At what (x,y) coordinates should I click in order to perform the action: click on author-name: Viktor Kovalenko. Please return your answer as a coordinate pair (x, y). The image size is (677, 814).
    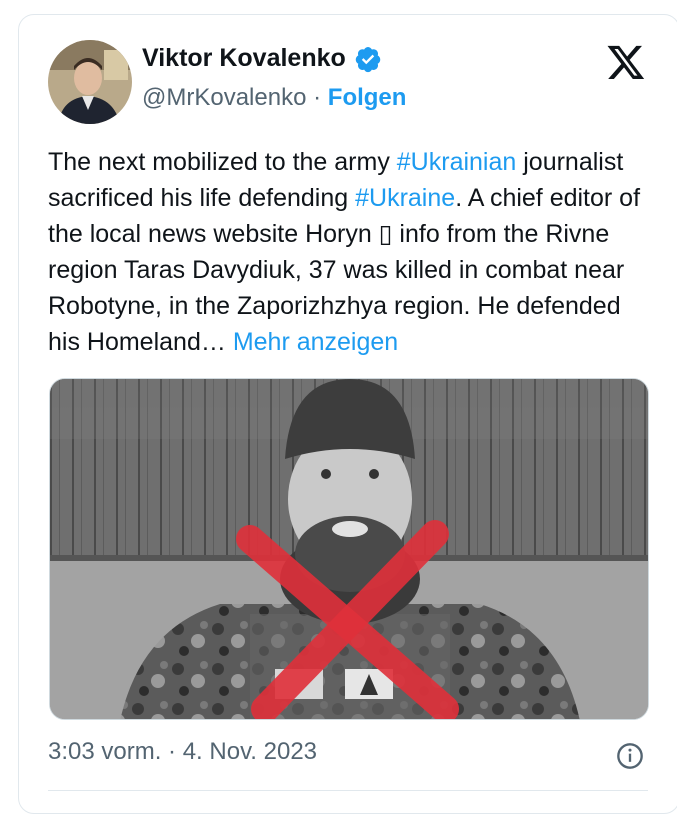
    Looking at the image, I should click on (244, 58).